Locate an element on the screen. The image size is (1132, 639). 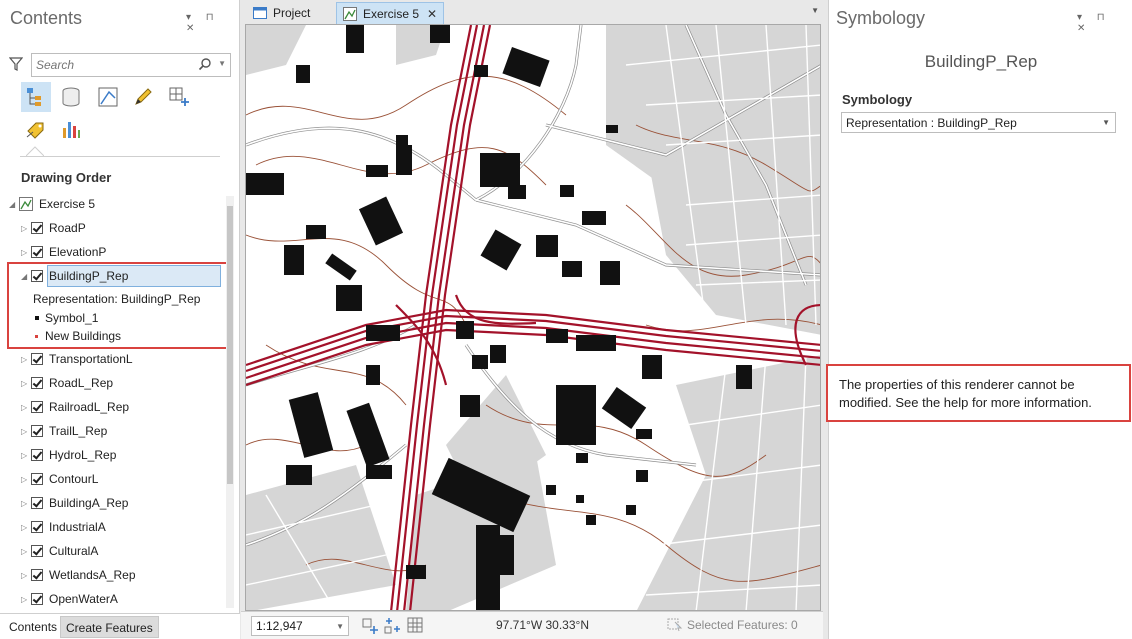
symbology-layer-name: BuildingP_Rep is located at coordinates (981, 61).